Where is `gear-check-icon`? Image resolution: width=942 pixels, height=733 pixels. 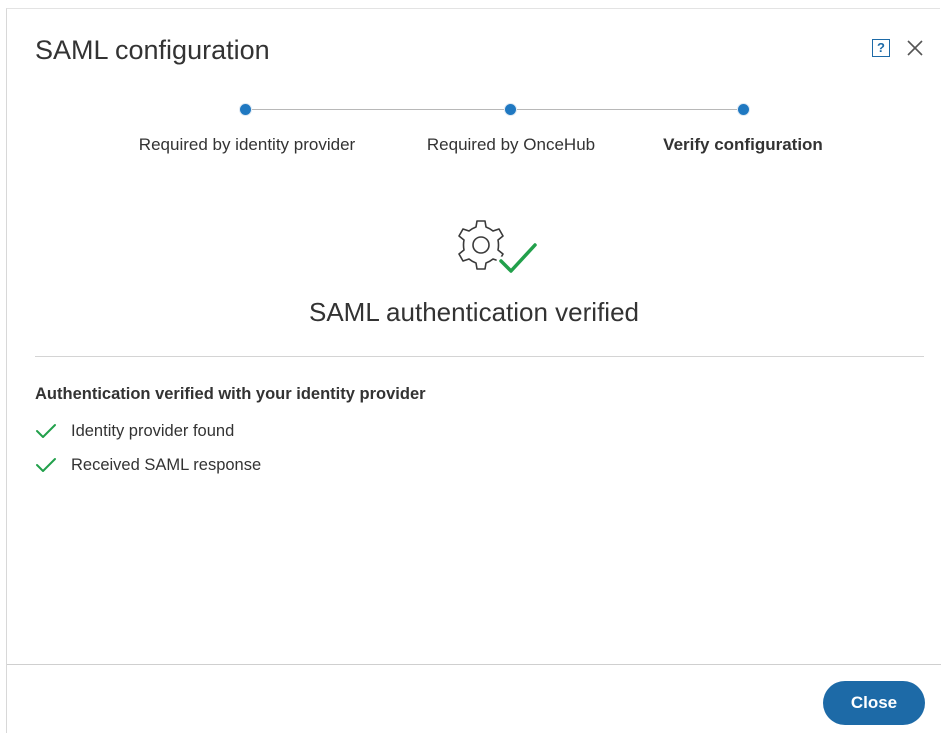
gear-check-icon is located at coordinates (499, 248).